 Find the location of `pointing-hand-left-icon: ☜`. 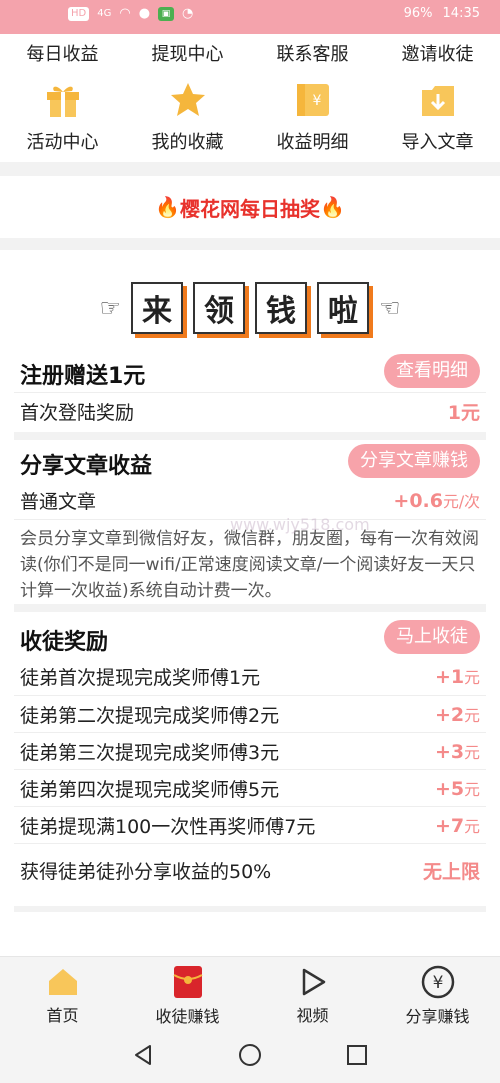

pointing-hand-left-icon: ☜ is located at coordinates (390, 308).